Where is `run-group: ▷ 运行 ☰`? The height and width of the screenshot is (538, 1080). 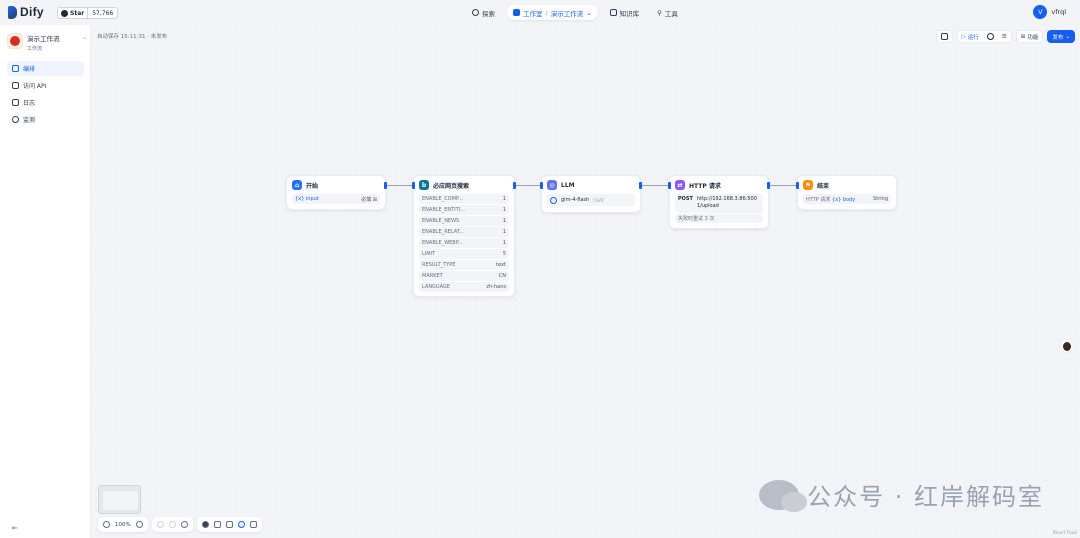
run-group: ▷ 运行 ☰ is located at coordinates (984, 36).